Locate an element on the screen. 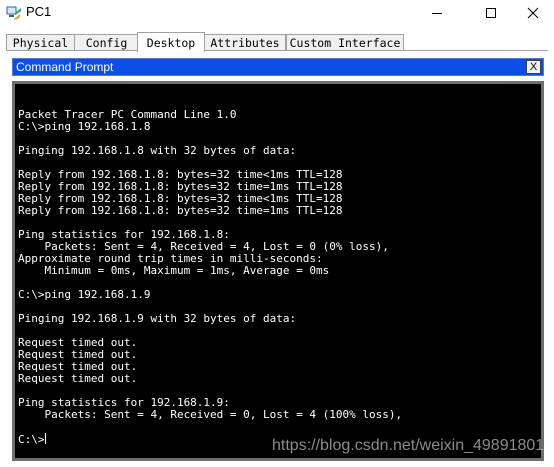 The width and height of the screenshot is (554, 467). minimize-icon is located at coordinates (437, 13).